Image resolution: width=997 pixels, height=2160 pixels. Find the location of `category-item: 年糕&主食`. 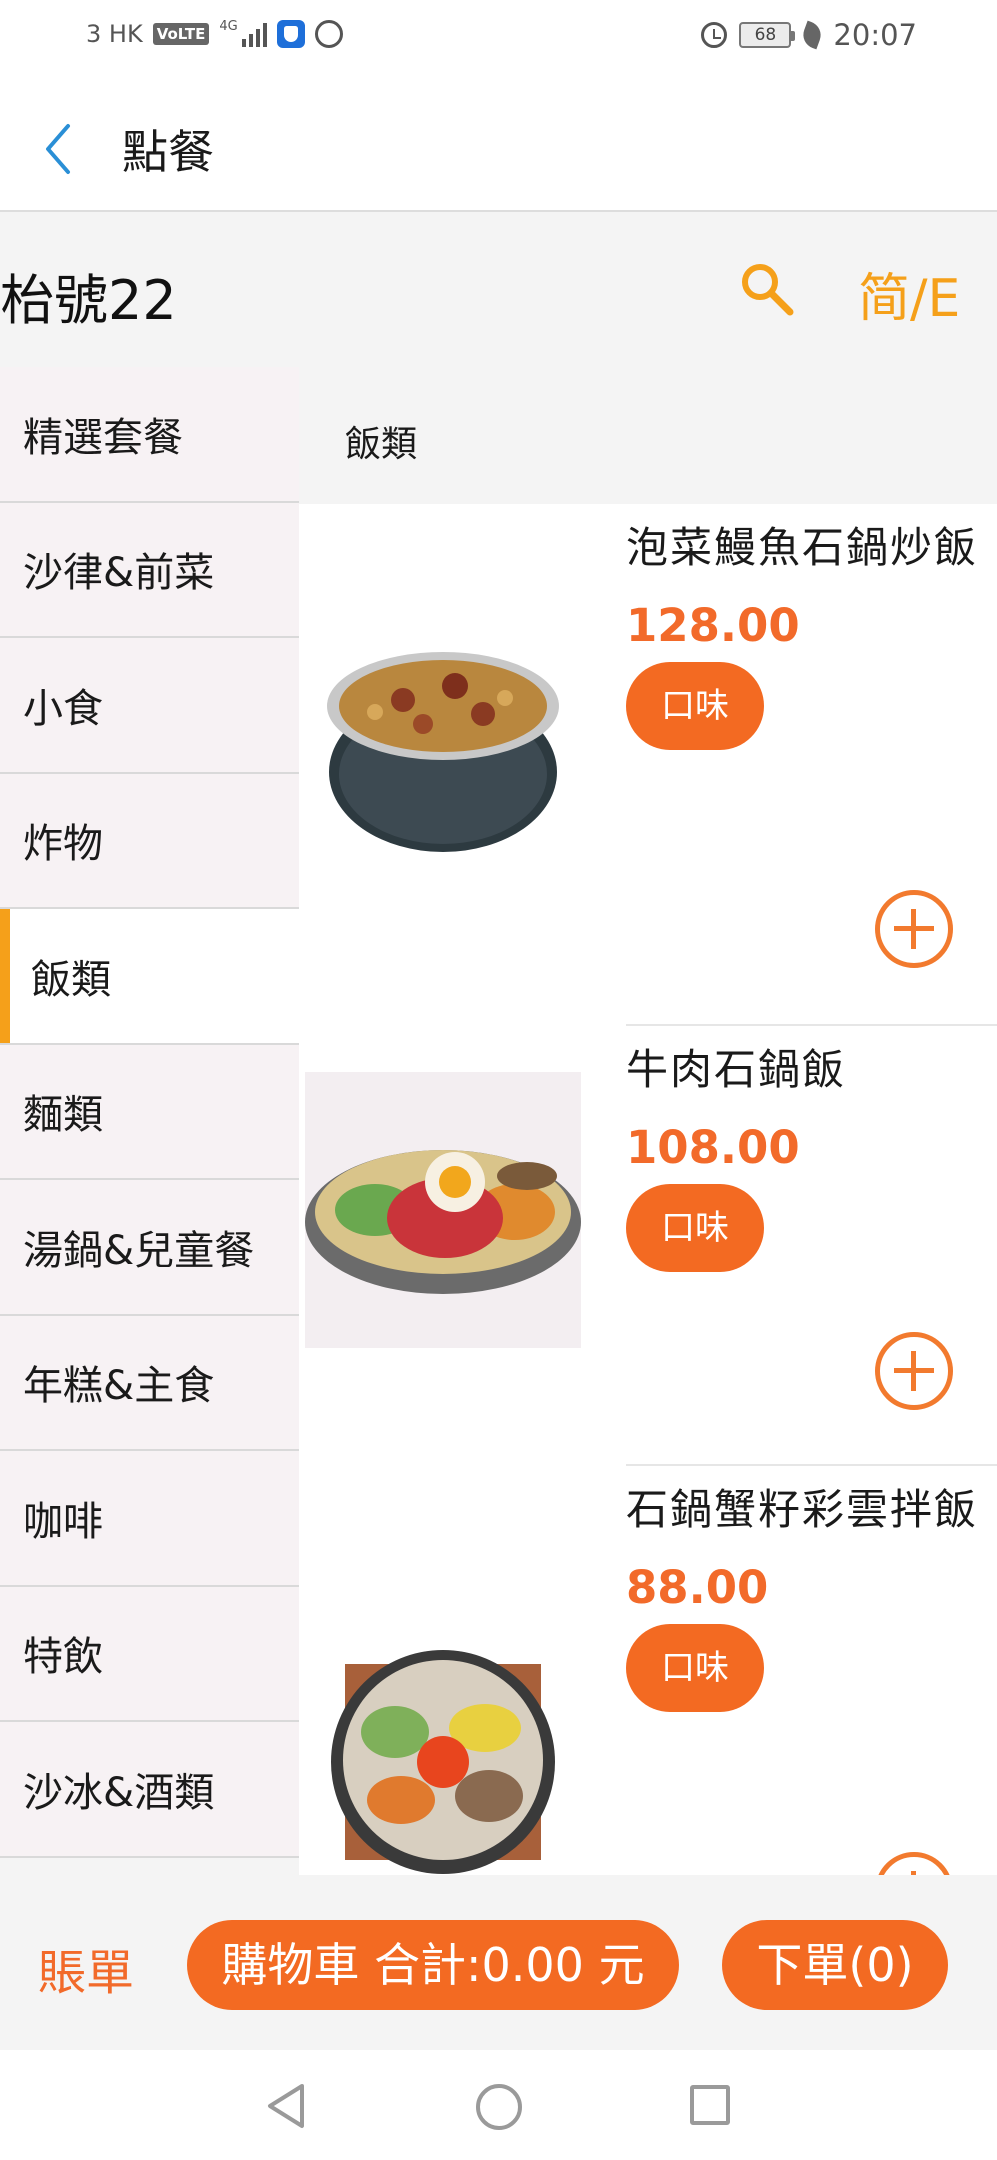

category-item: 年糕&主食 is located at coordinates (149, 1383).